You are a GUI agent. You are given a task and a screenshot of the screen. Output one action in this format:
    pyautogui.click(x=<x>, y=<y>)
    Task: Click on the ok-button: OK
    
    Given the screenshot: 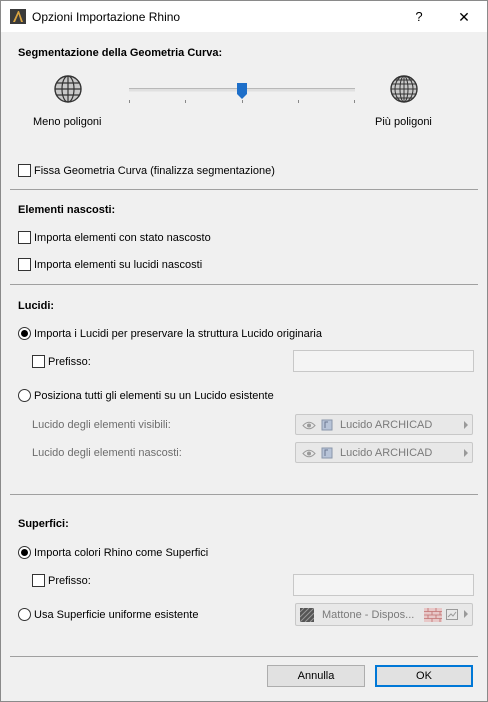 What is the action you would take?
    pyautogui.click(x=424, y=676)
    